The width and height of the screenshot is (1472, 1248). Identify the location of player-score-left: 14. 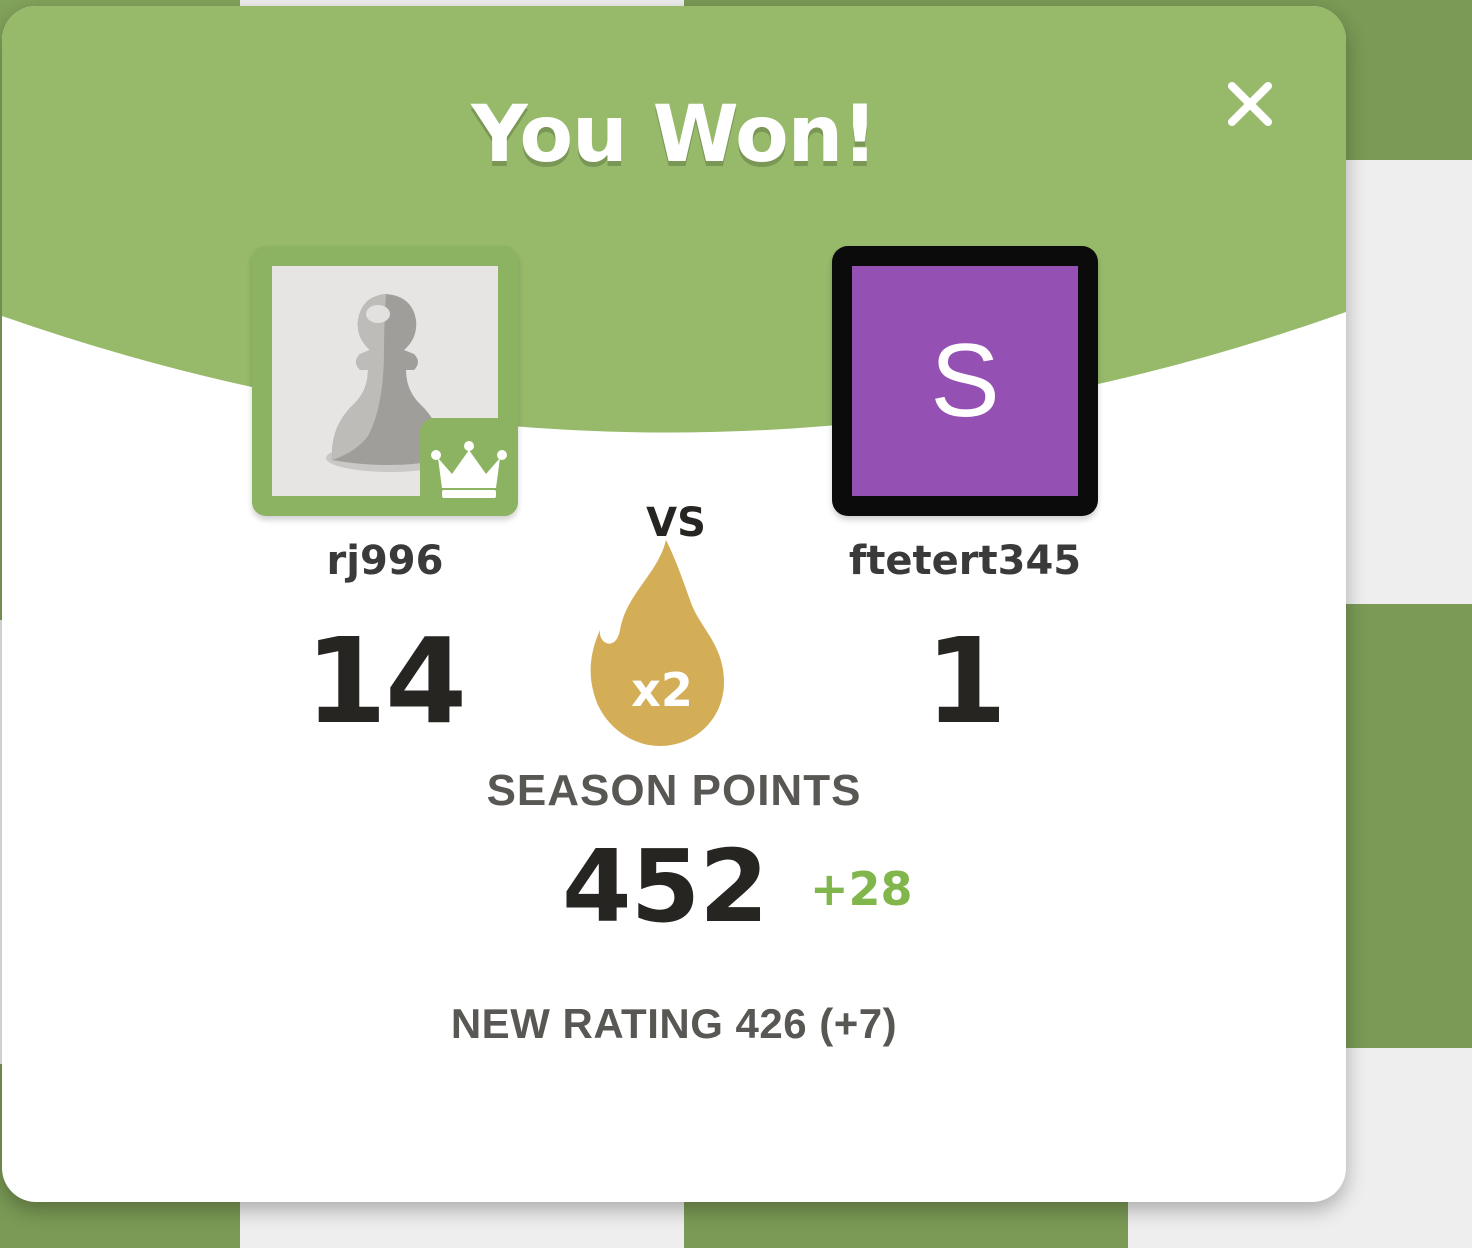
(385, 681).